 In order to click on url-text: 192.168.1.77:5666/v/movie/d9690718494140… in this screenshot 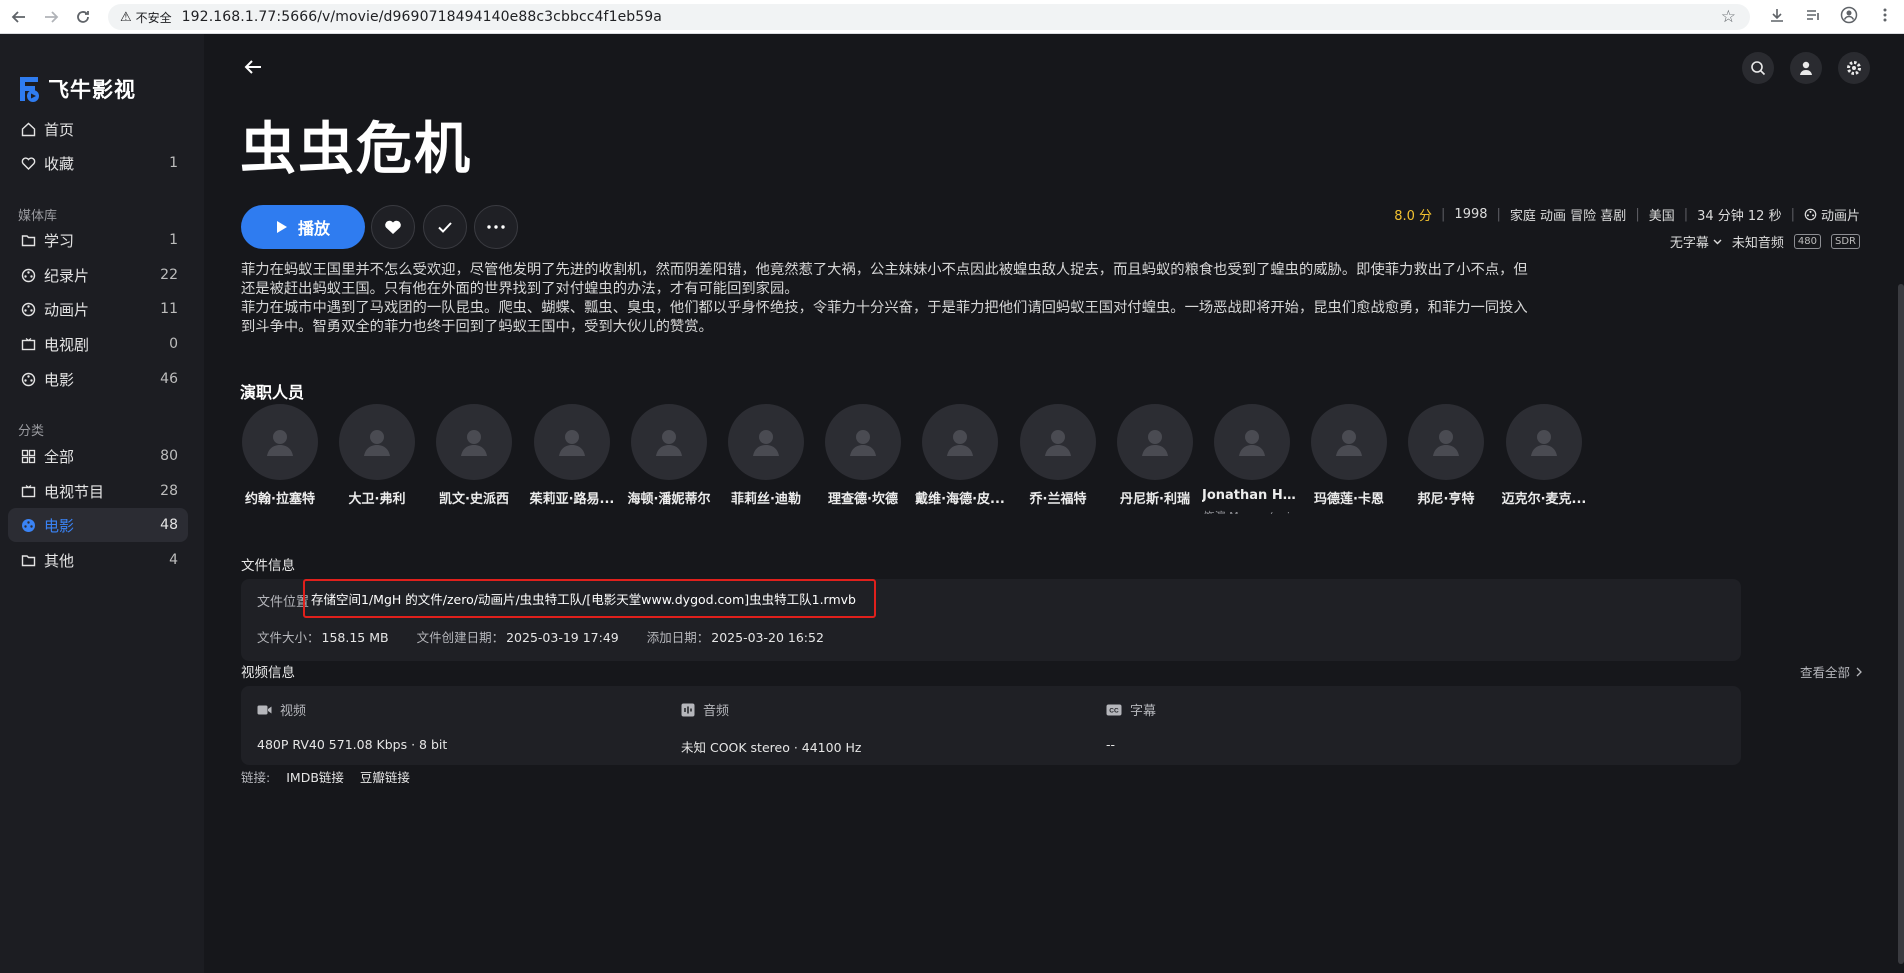, I will do `click(422, 17)`.